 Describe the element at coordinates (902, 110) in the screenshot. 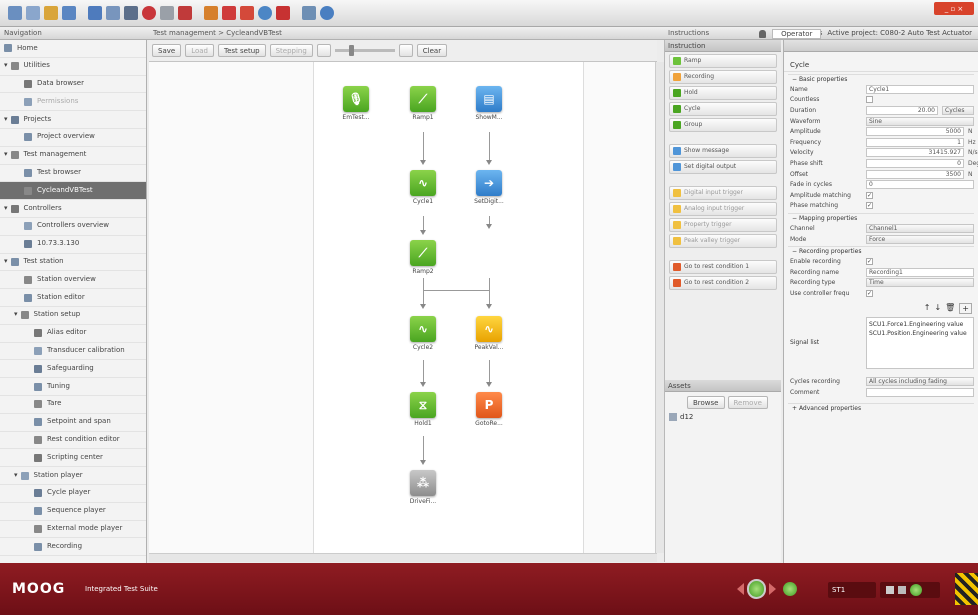

I see `duration-field: 20.00` at that location.